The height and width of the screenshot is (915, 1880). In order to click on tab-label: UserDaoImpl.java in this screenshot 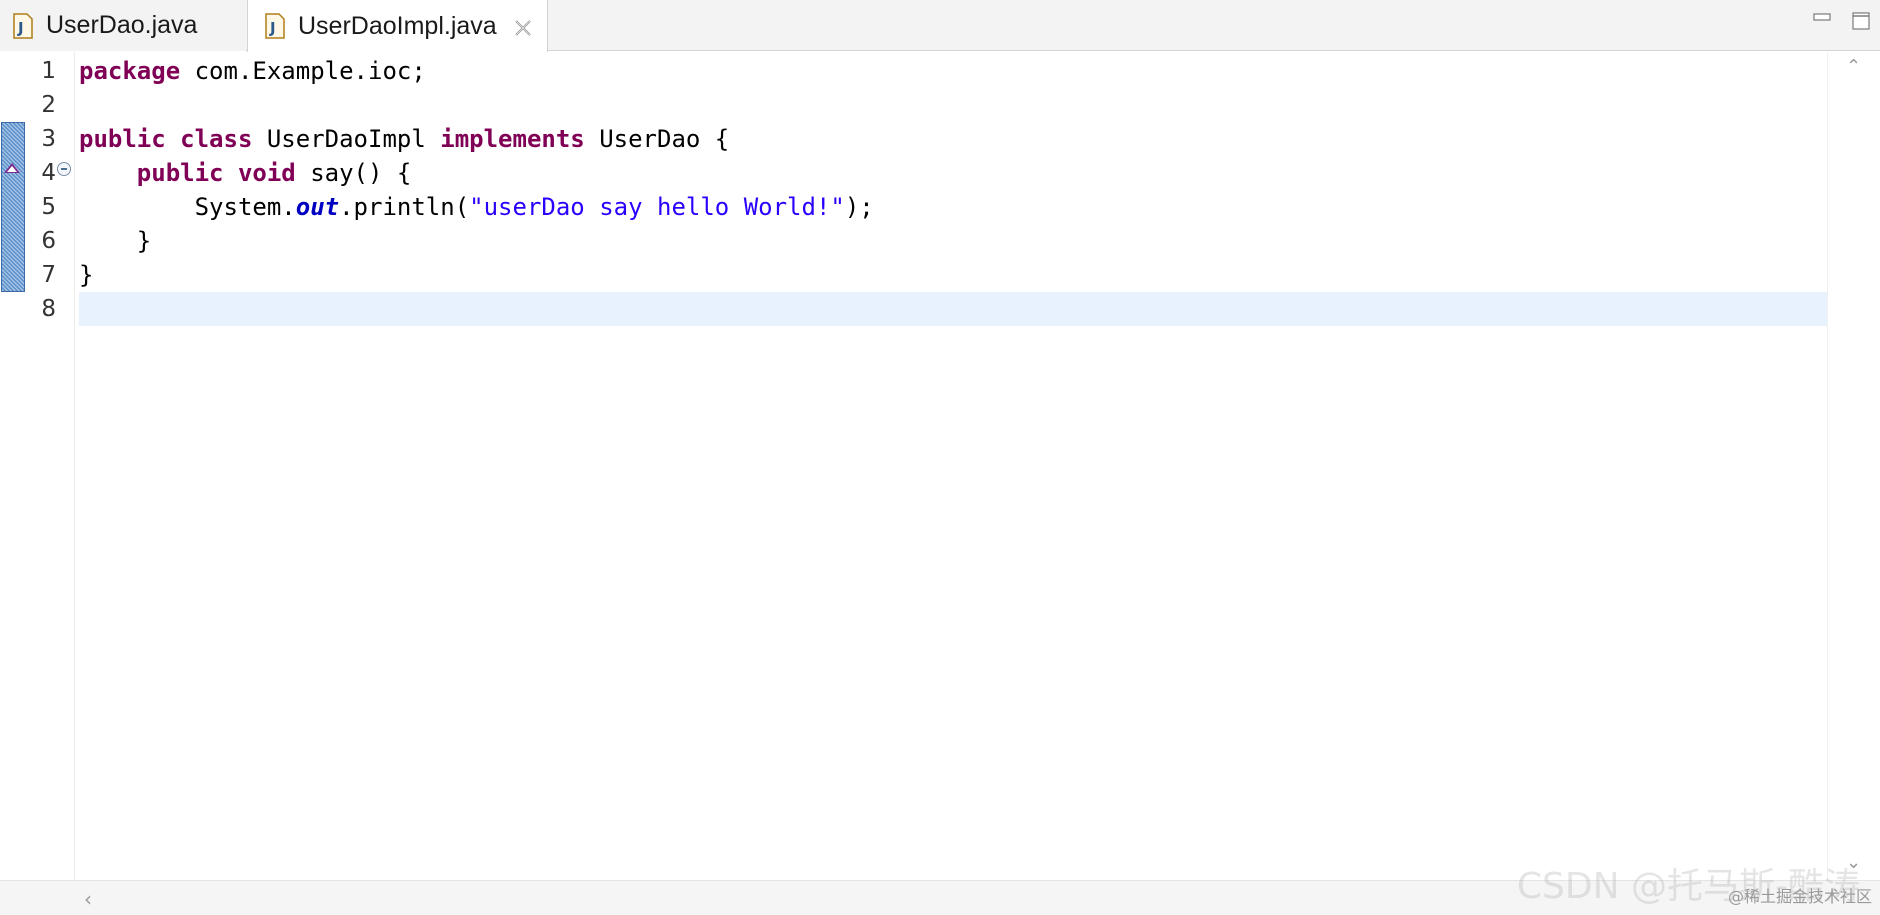, I will do `click(397, 25)`.